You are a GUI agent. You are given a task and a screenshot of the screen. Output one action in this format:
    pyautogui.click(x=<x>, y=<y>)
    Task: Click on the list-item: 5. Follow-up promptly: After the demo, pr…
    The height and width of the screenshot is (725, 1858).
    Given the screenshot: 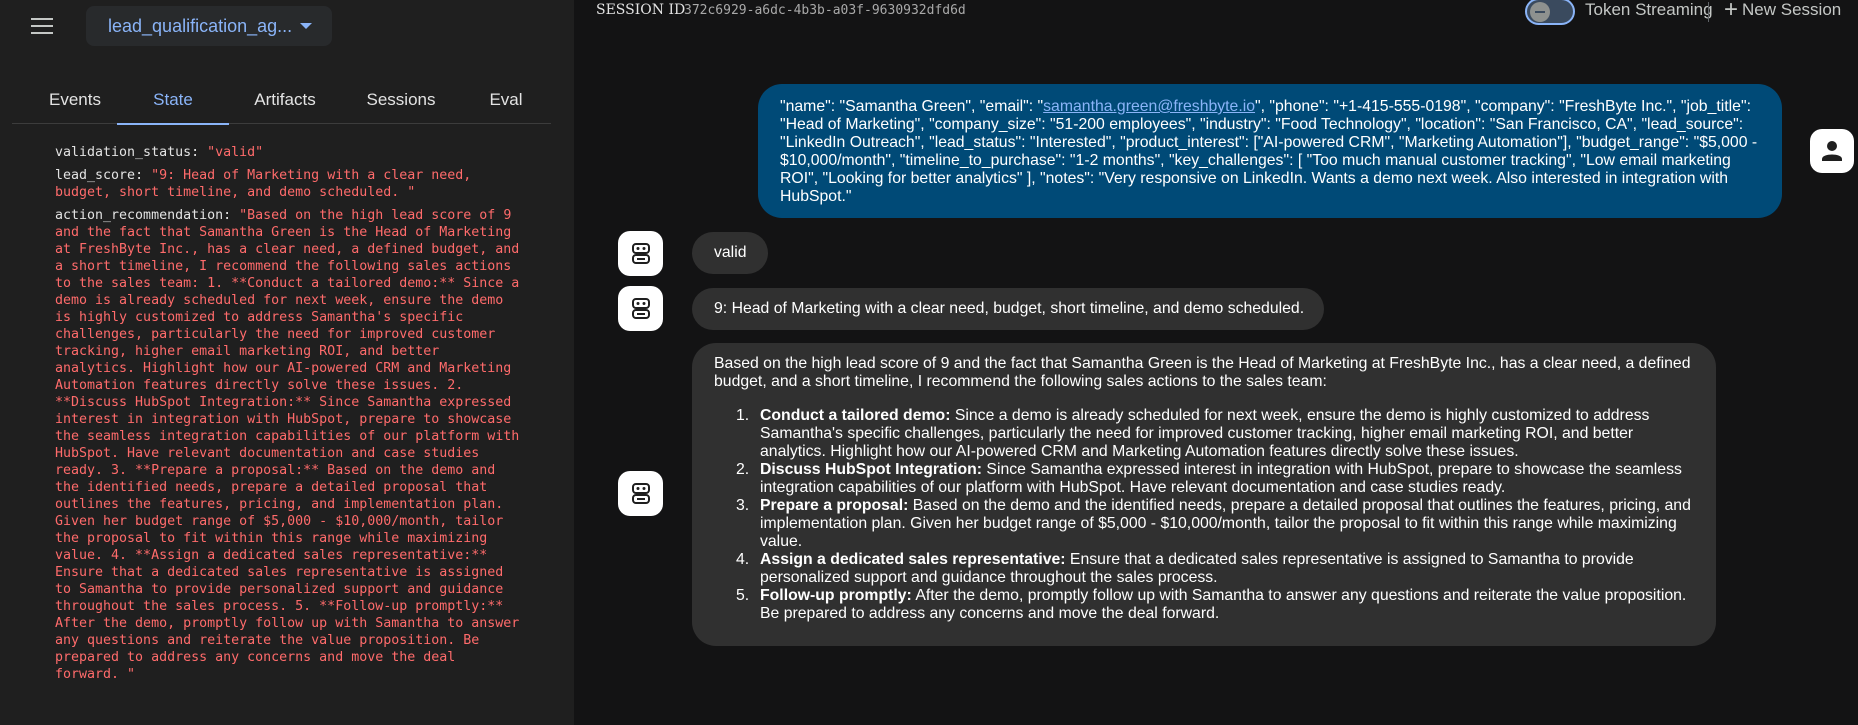 What is the action you would take?
    pyautogui.click(x=1211, y=604)
    